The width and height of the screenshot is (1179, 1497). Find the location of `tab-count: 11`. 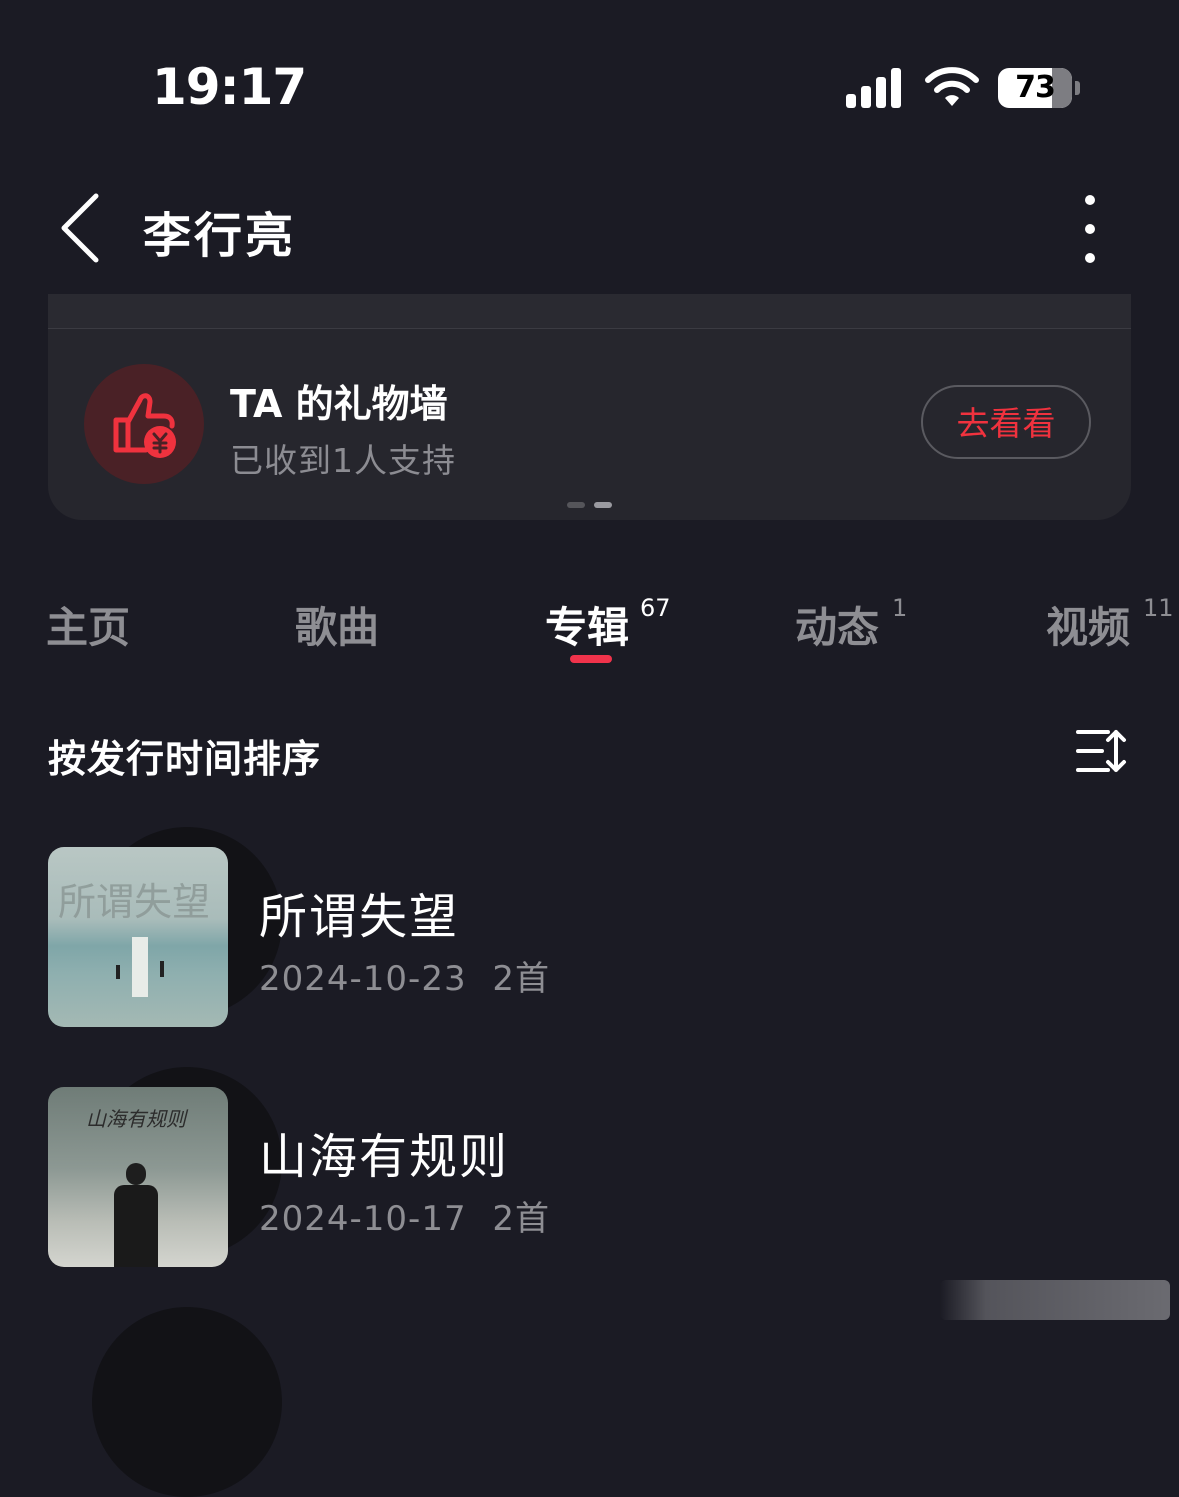

tab-count: 11 is located at coordinates (1158, 608).